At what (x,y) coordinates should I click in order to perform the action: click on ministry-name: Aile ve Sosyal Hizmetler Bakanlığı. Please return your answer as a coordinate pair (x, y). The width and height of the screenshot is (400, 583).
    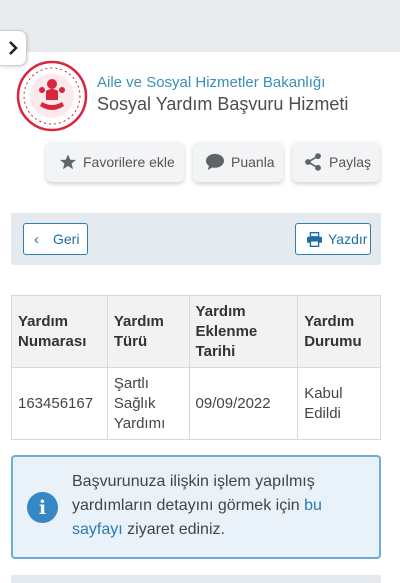
    Looking at the image, I should click on (211, 82).